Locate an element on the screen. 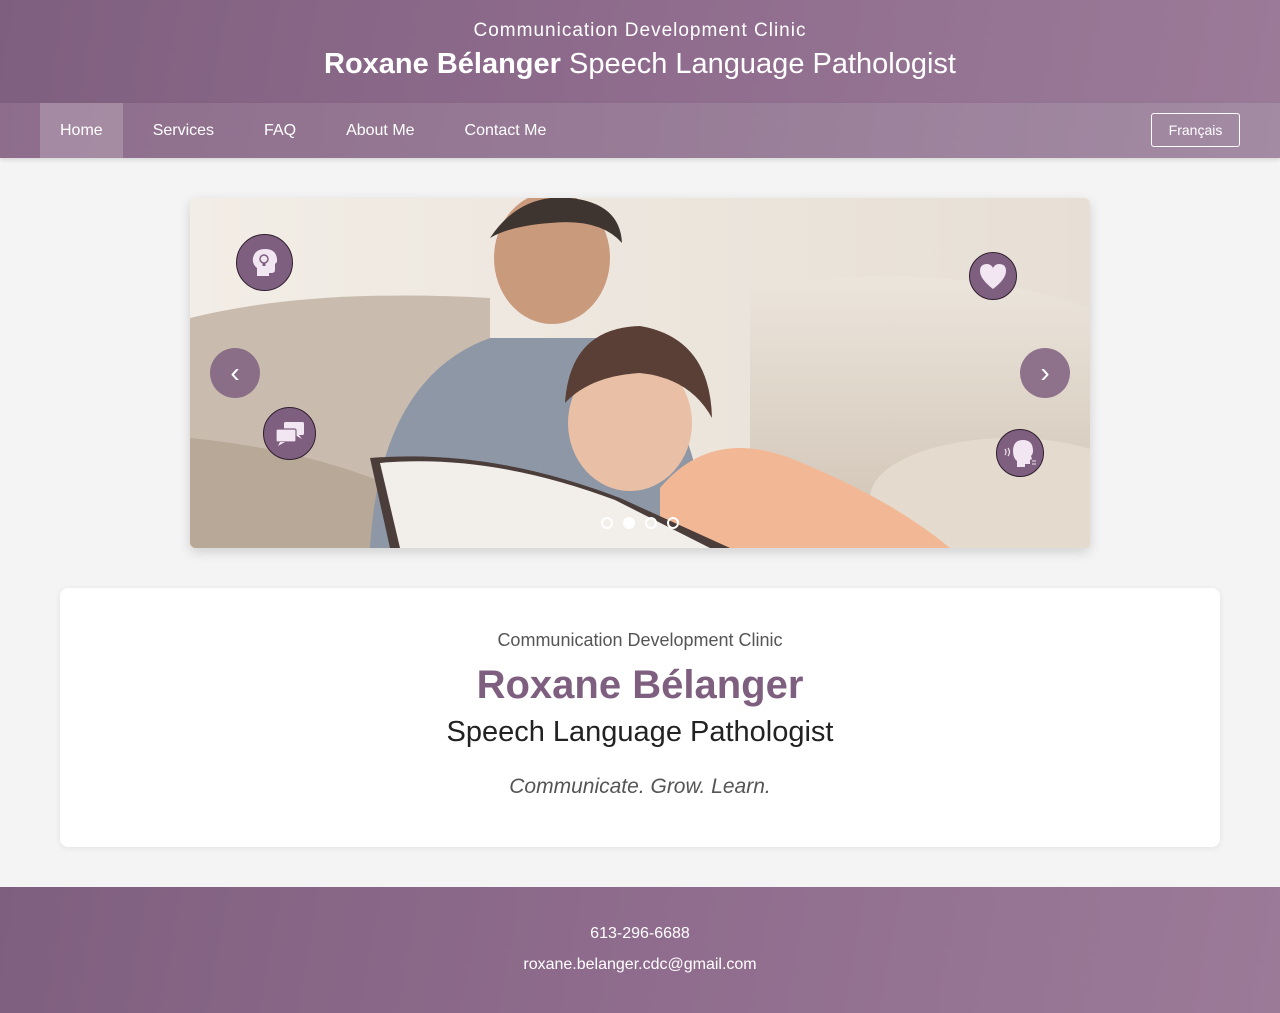 Image resolution: width=1280 pixels, height=1013 pixels. speech-bubbles-icon is located at coordinates (289, 433).